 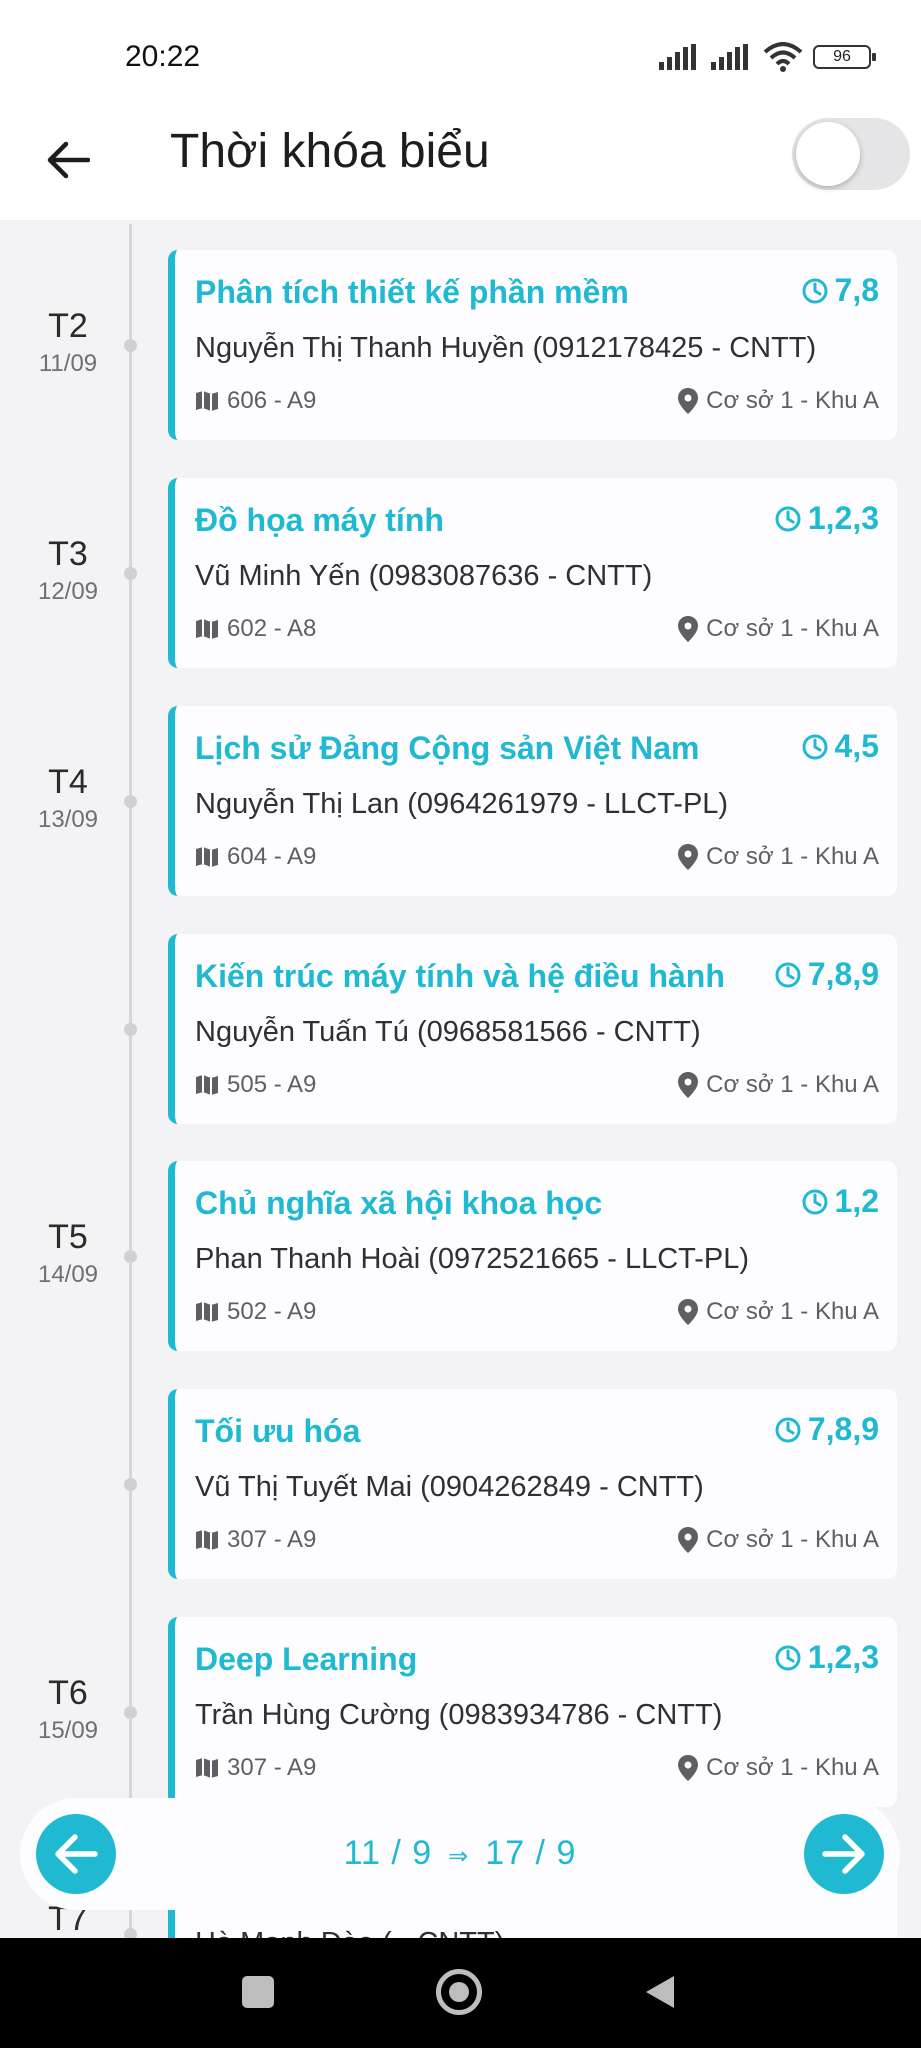 What do you see at coordinates (272, 400) in the screenshot?
I see `room-text: 606 - A9` at bounding box center [272, 400].